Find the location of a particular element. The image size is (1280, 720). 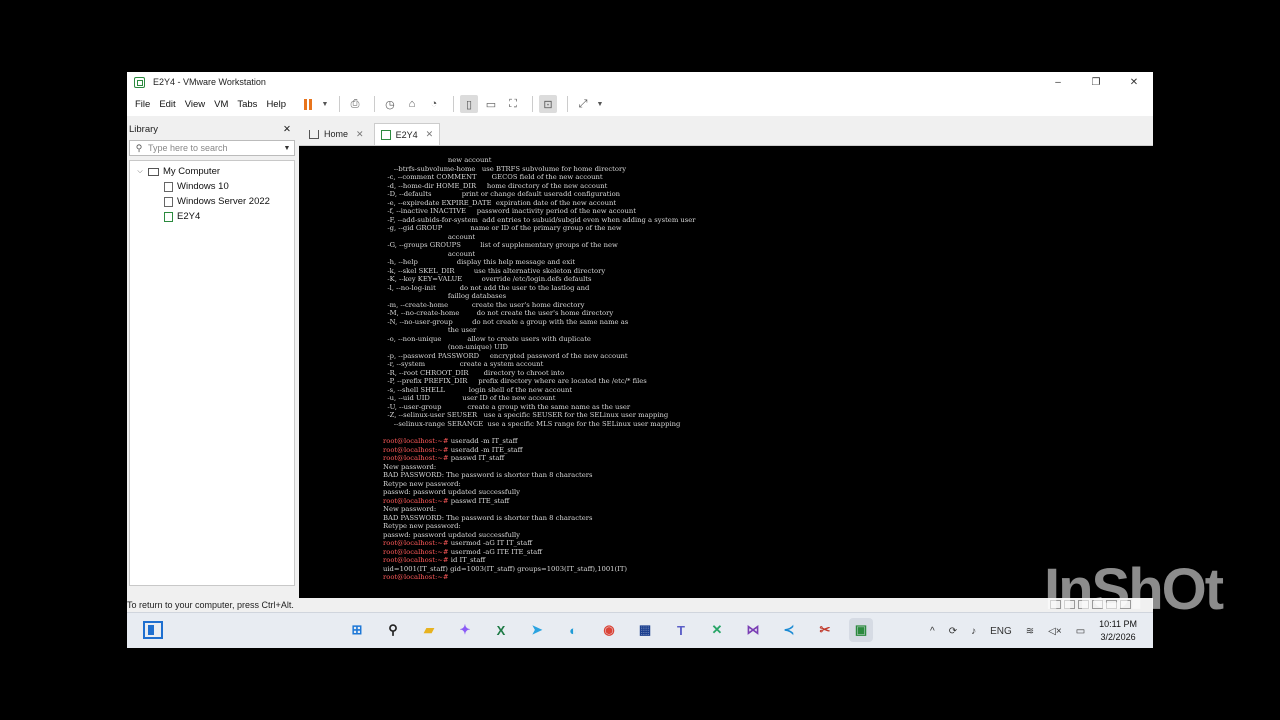

terminal-line: New password: is located at coordinates (539, 467).